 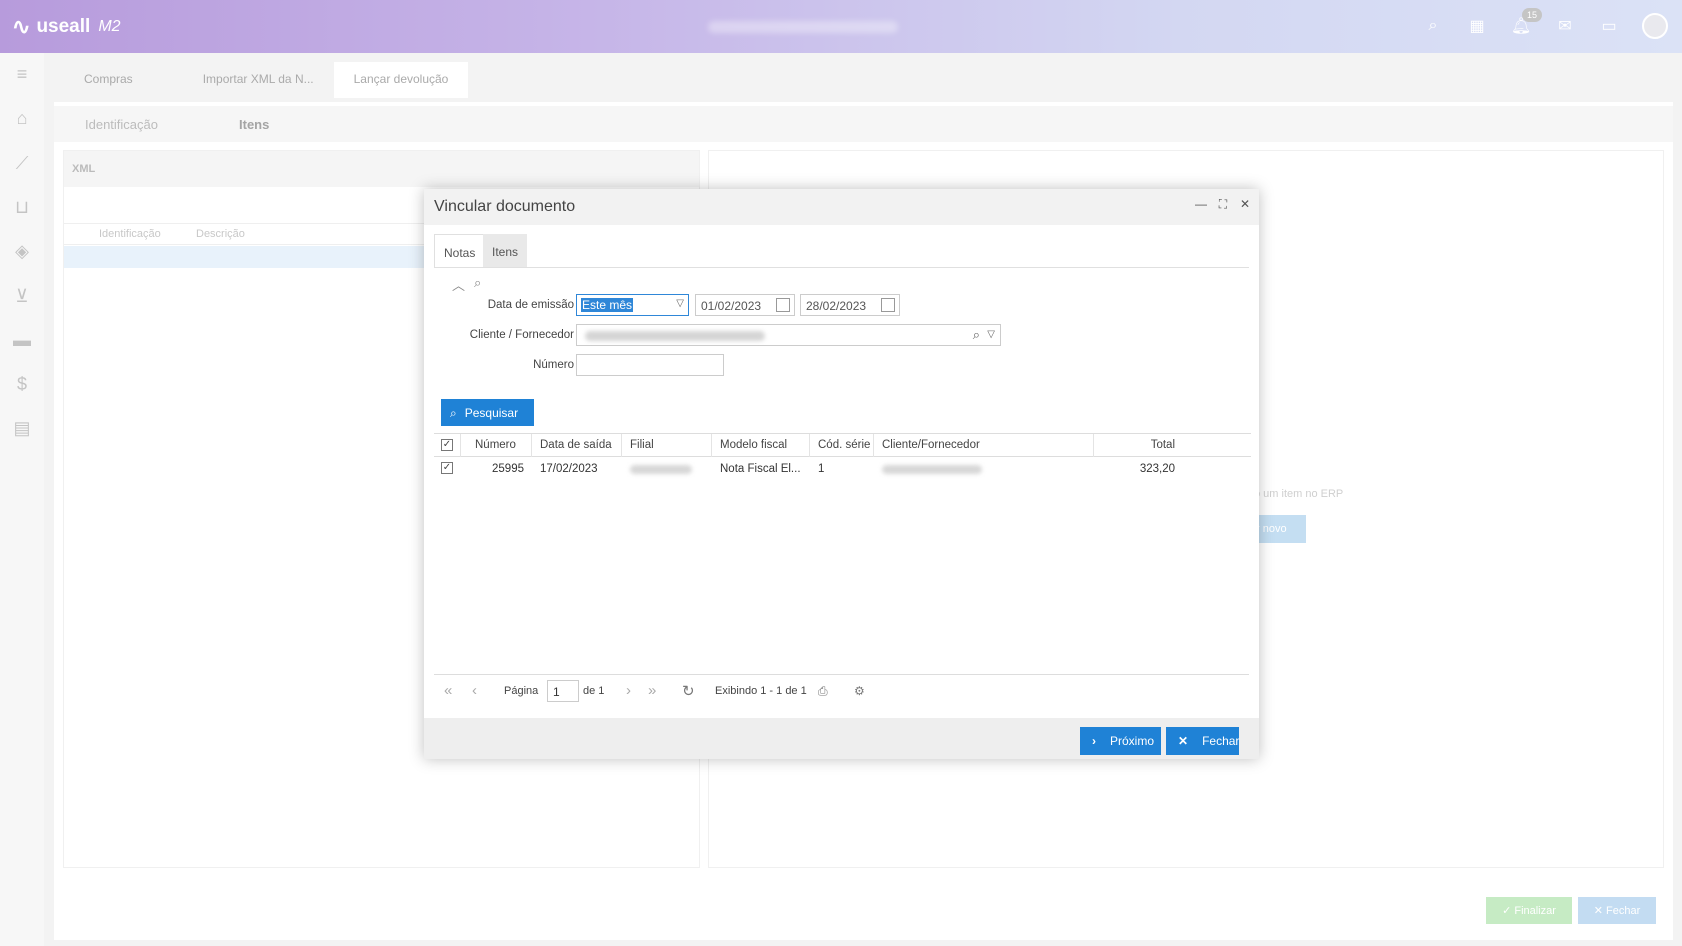 What do you see at coordinates (22, 499) in the screenshot?
I see `sidebar: ≡ ⌂ ⟋ ⊔ ◈ ⊻ ▬ $ ▤` at bounding box center [22, 499].